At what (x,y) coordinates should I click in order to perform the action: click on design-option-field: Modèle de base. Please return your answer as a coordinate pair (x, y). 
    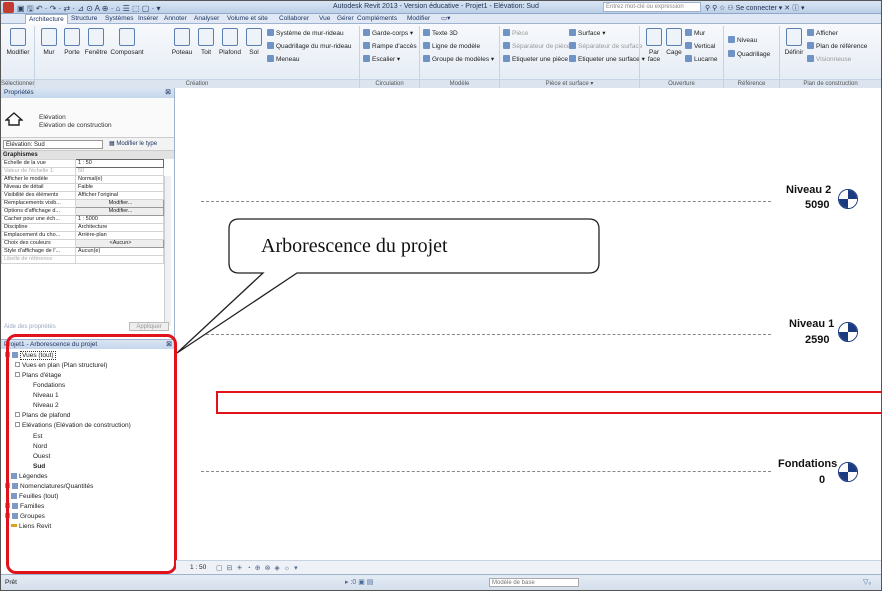
    Looking at the image, I should click on (534, 582).